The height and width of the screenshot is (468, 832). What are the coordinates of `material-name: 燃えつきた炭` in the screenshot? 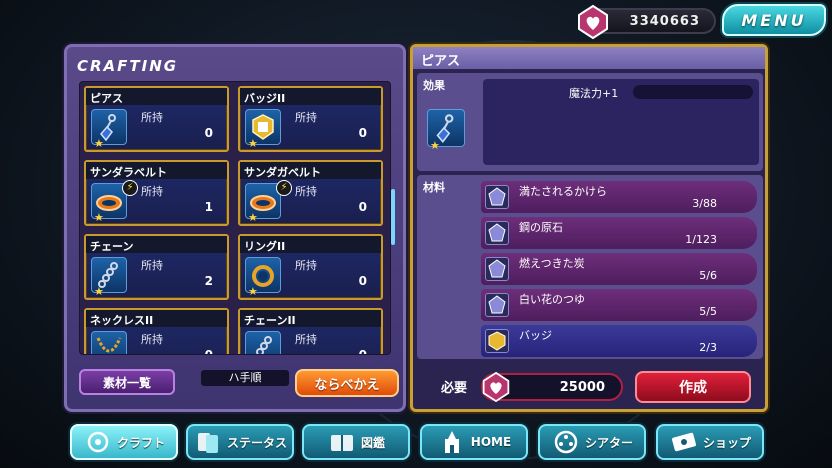 It's located at (552, 263).